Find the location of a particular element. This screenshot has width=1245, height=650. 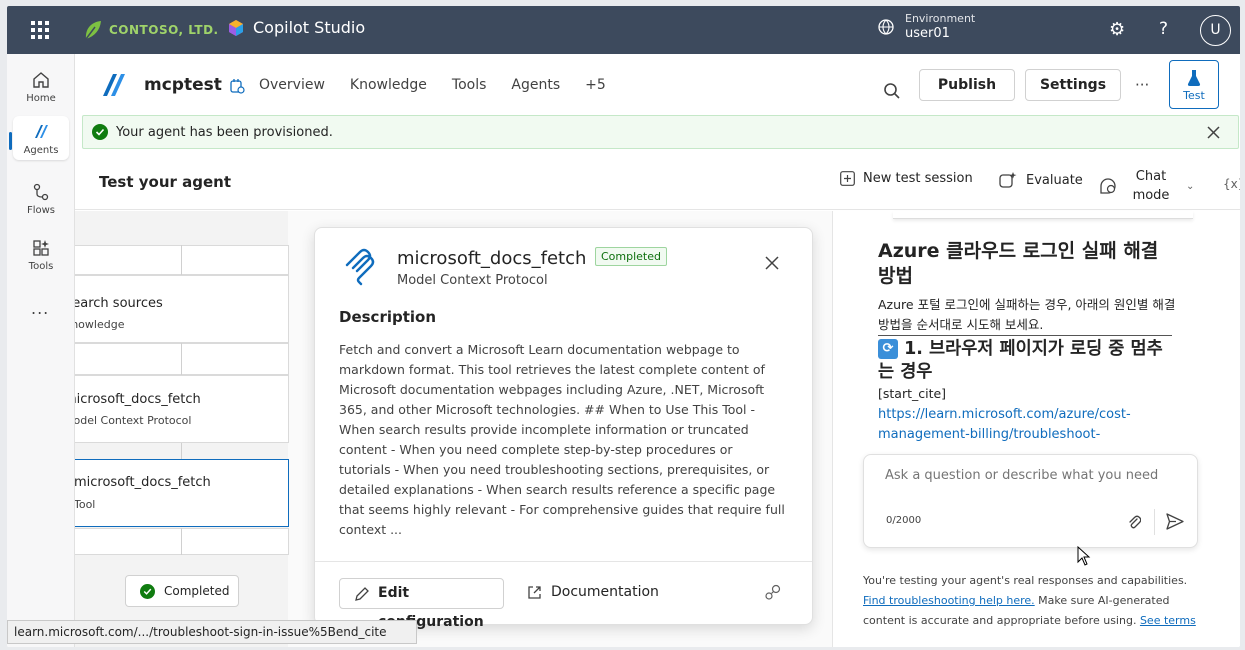

copilot-studio-logo-icon is located at coordinates (236, 27).